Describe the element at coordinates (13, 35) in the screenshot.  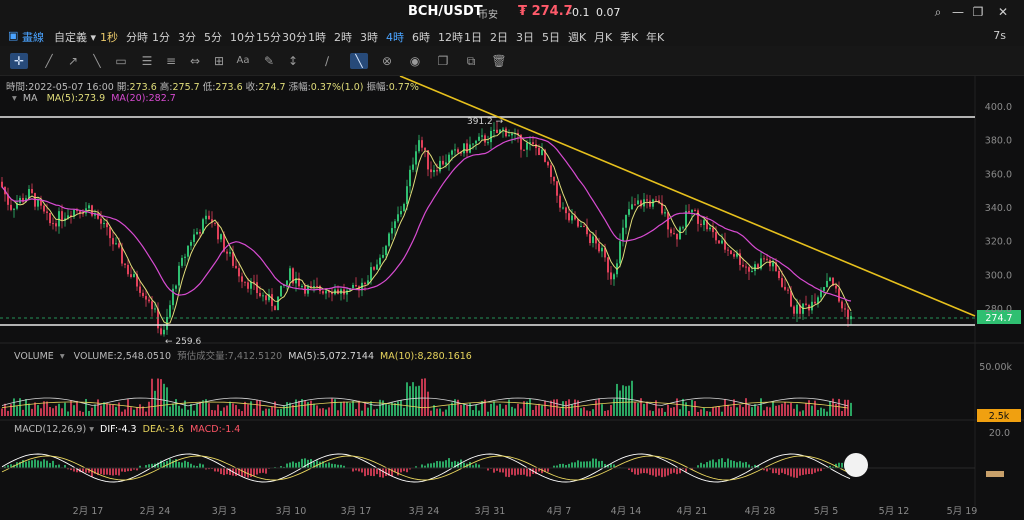
I see `draw-mode-icon: ▣` at that location.